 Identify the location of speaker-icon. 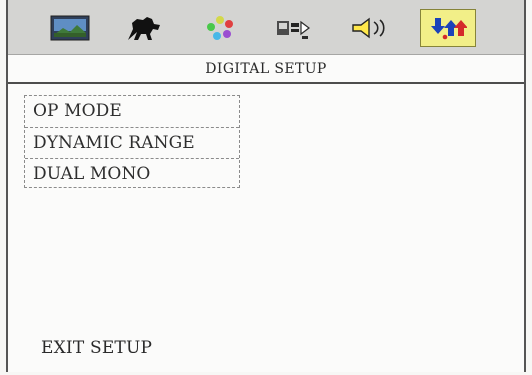
(368, 28).